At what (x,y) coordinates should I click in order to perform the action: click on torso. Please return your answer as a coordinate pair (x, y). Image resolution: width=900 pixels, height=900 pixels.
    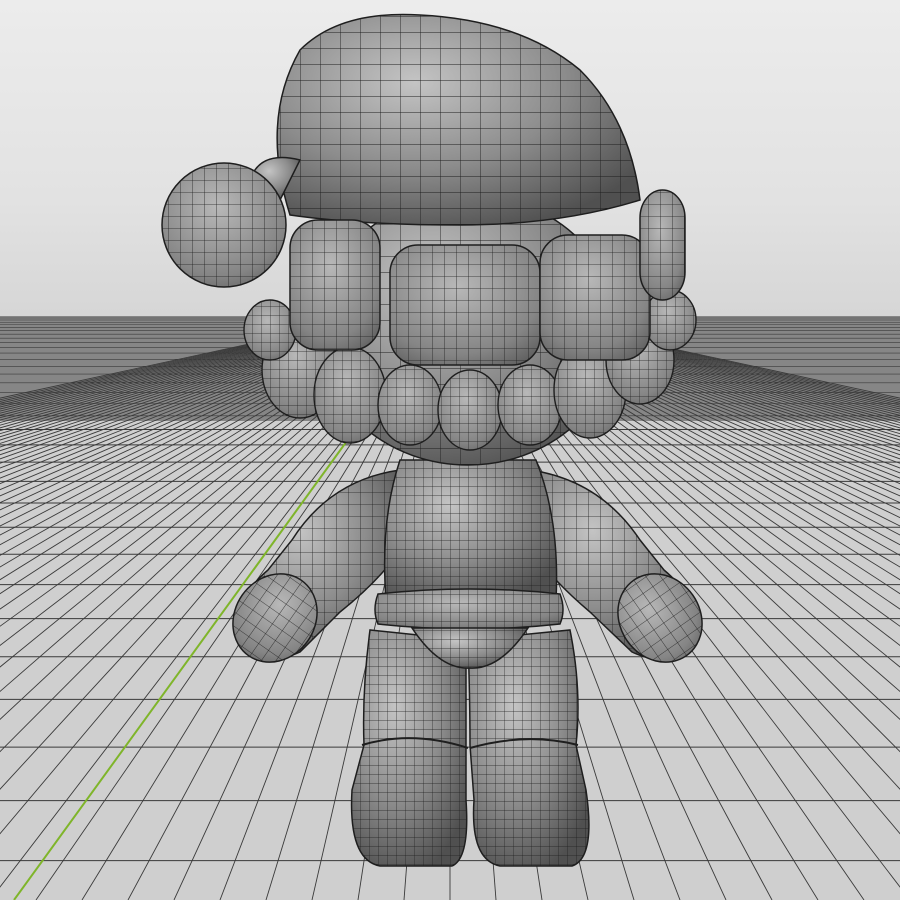
    Looking at the image, I should click on (470, 530).